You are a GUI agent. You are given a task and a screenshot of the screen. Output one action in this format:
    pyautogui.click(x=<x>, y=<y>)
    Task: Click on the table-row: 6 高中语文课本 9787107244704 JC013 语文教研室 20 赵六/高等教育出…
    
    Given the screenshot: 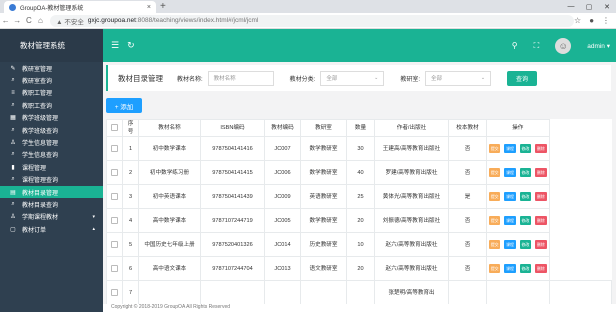 What is the action you would take?
    pyautogui.click(x=359, y=268)
    